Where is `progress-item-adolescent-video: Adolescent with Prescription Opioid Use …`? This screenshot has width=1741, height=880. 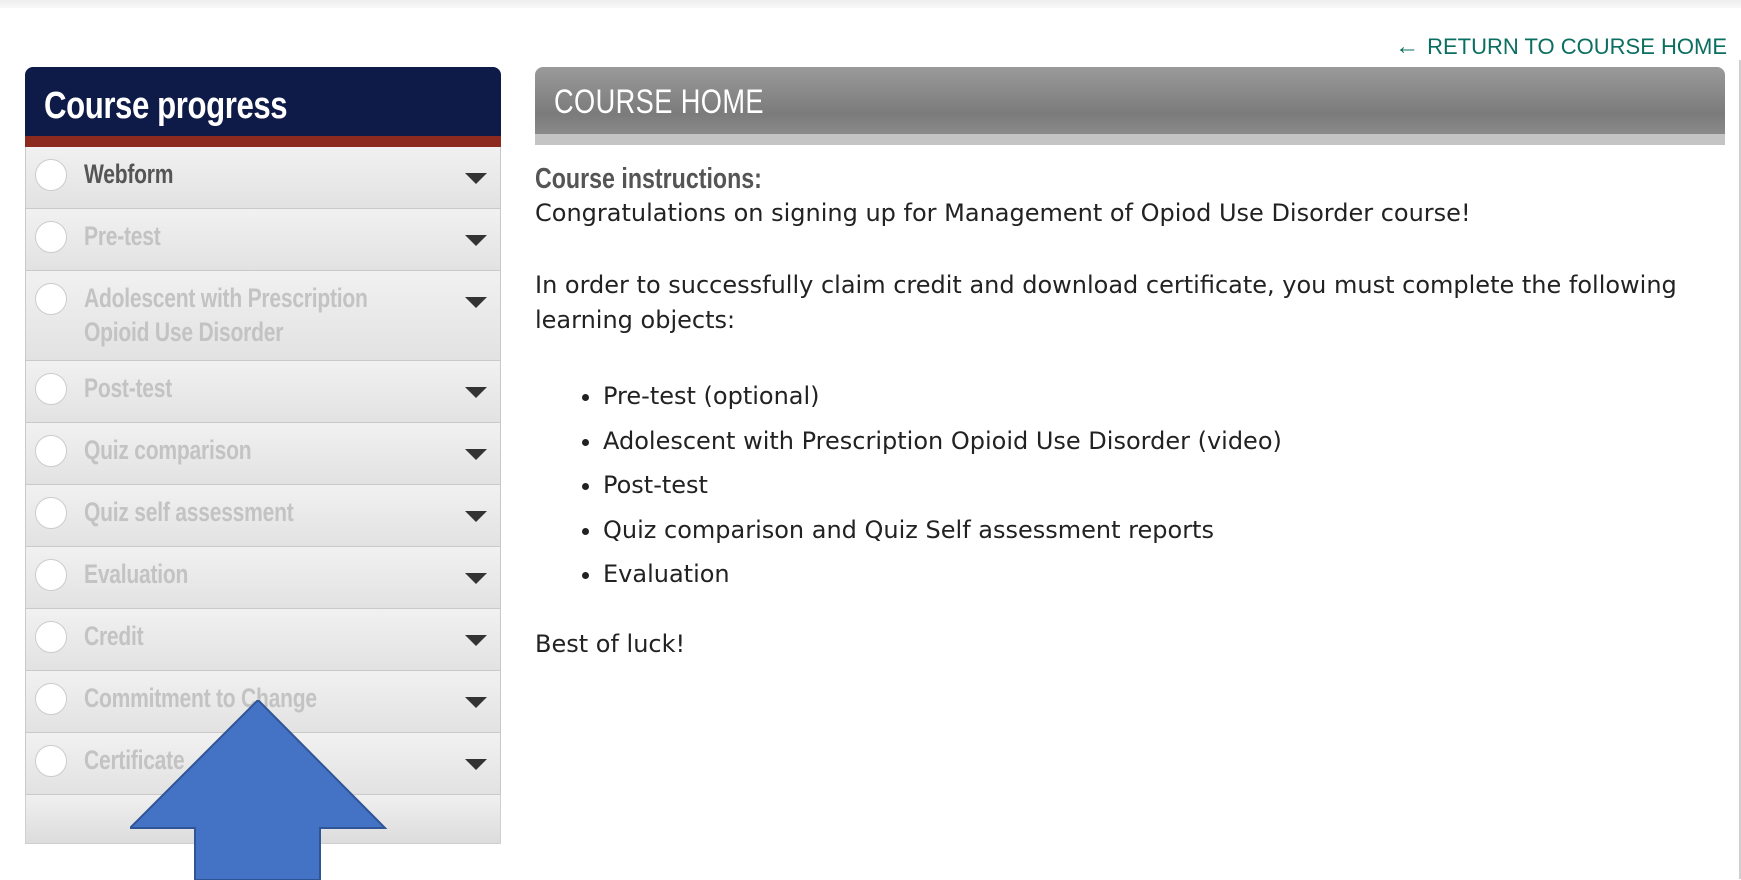 progress-item-adolescent-video: Adolescent with Prescription Opioid Use … is located at coordinates (263, 316).